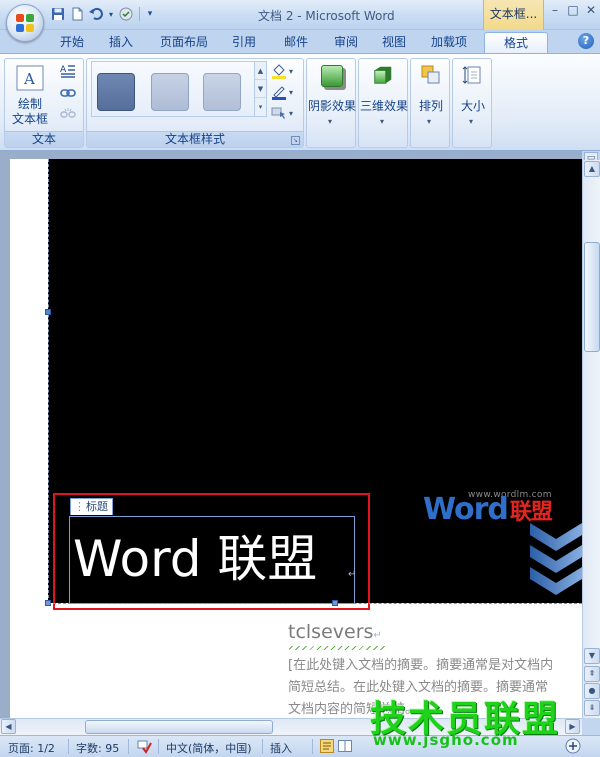 The width and height of the screenshot is (600, 757). I want to click on tab-home: 开始, so click(72, 42).